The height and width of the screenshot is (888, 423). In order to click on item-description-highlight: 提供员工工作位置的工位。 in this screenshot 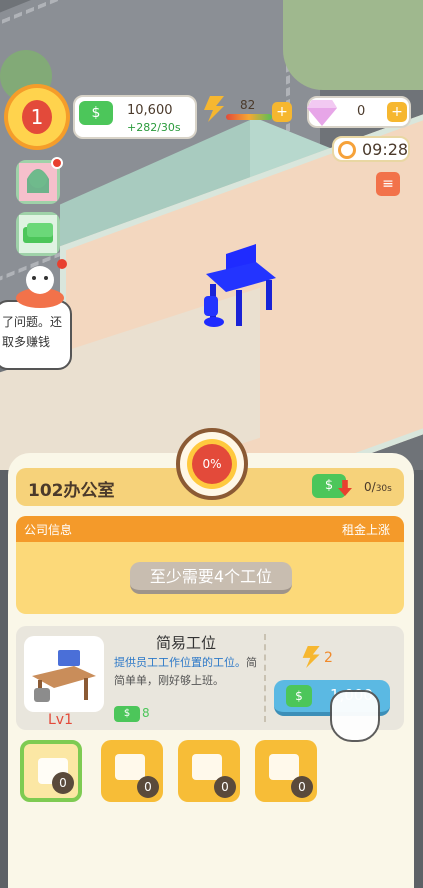, I will do `click(180, 662)`.